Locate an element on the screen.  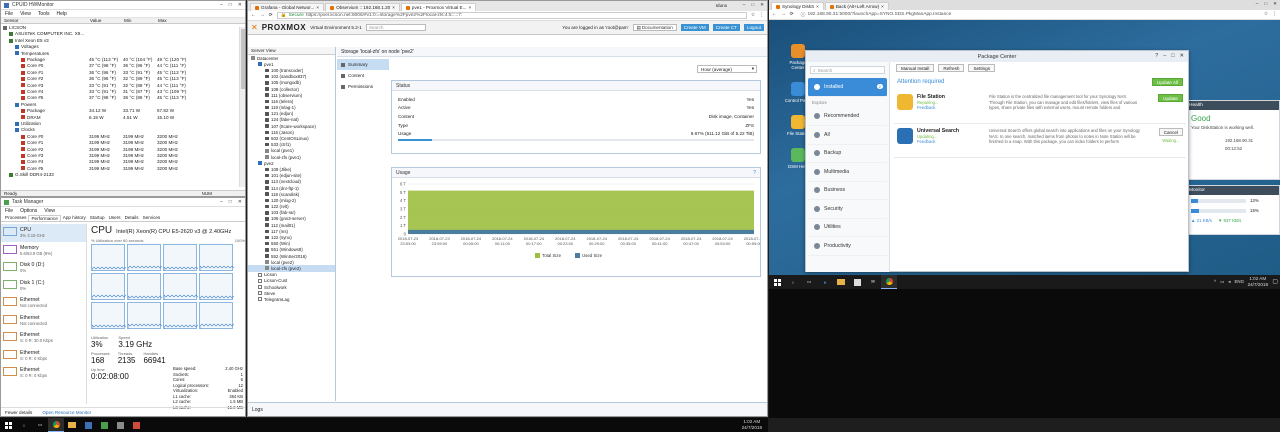
pkg-nav-productivity: Productivity is located at coordinates (847, 246).